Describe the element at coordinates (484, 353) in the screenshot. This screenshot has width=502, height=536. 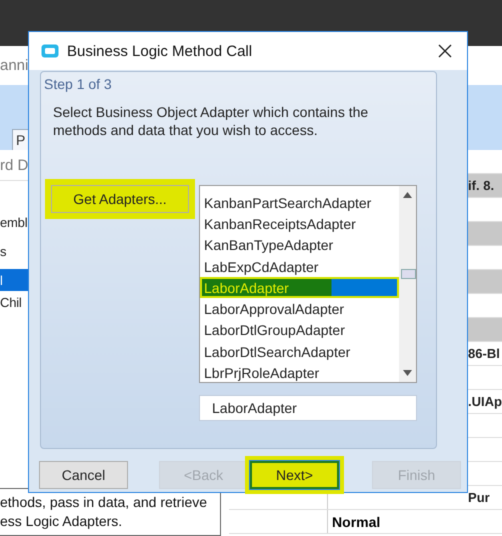
I see `table-cell: 86-Bl` at that location.